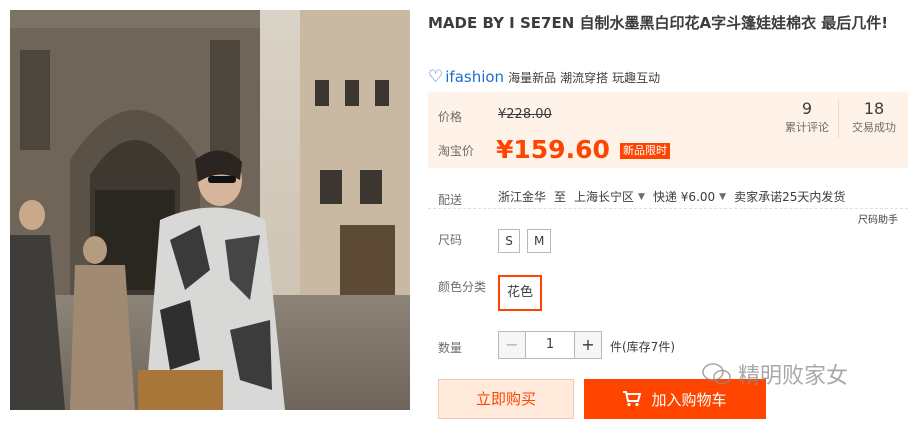 The height and width of the screenshot is (421, 918). What do you see at coordinates (553, 149) in the screenshot?
I see `current-price: ¥159.60` at bounding box center [553, 149].